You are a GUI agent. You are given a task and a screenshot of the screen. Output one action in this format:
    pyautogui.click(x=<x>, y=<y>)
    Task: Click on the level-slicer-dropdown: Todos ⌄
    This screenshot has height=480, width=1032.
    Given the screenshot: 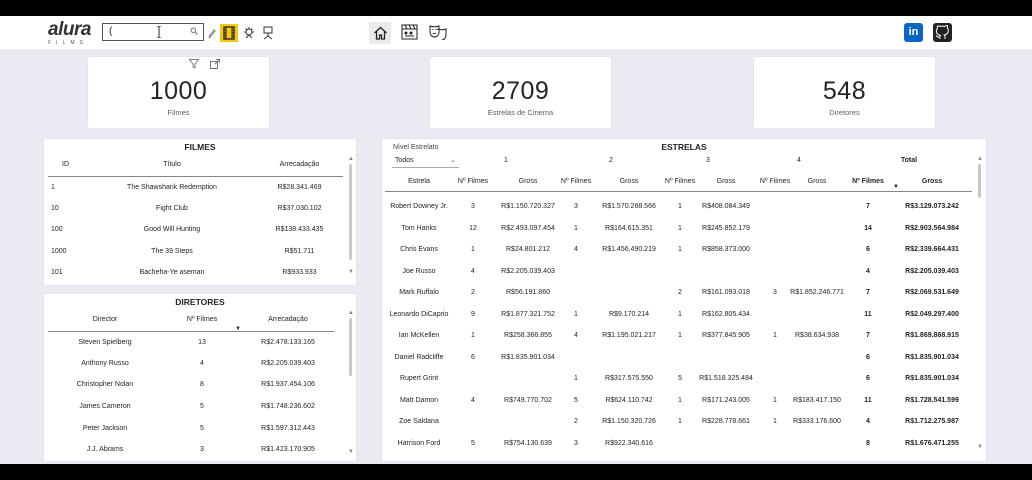 What is the action you would take?
    pyautogui.click(x=425, y=161)
    